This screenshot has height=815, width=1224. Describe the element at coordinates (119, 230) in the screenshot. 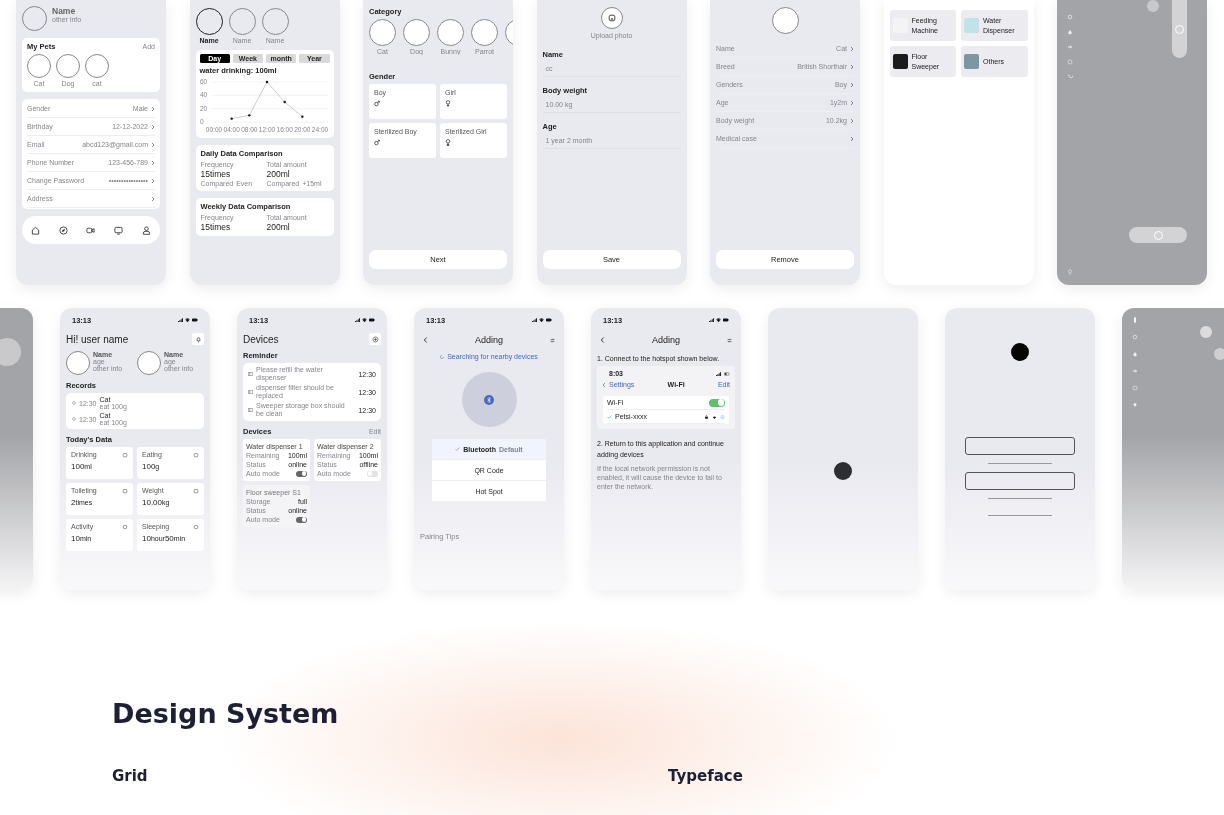

I see `monitor-icon` at that location.